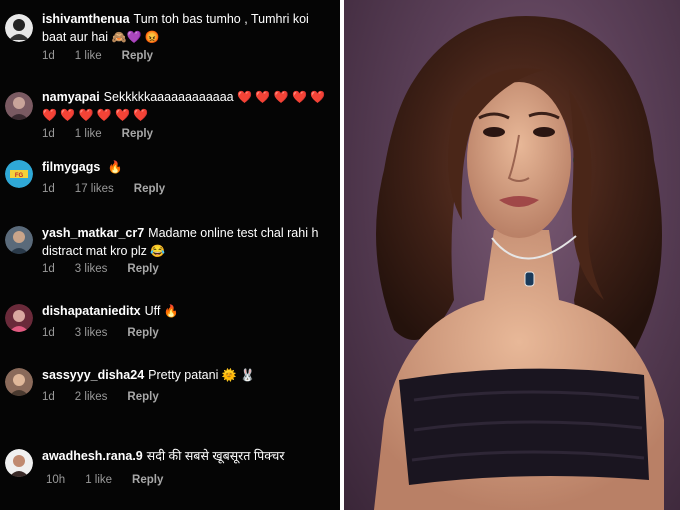 The image size is (680, 510). I want to click on comment-meta: 1d 17 likes Reply, so click(103, 189).